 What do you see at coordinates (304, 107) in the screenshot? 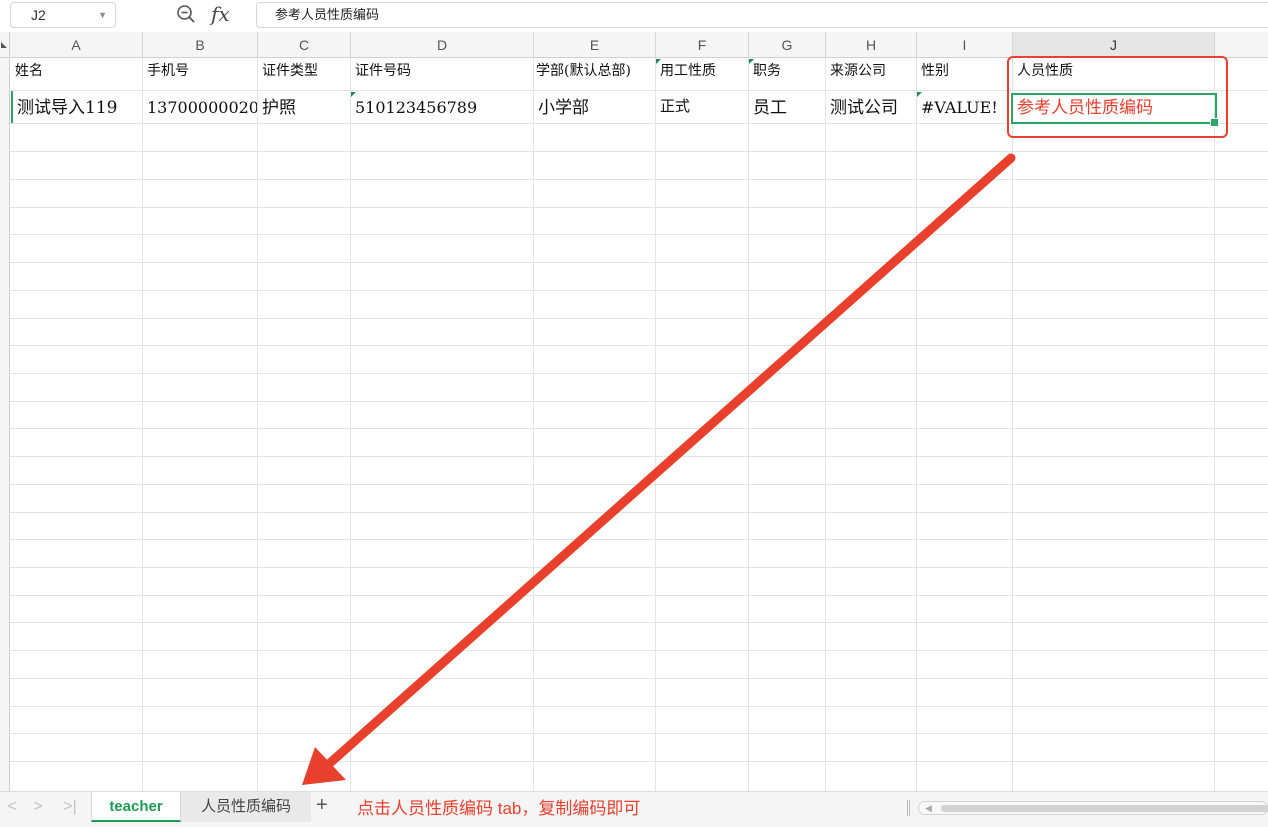
I see `cell-c2: 护照` at bounding box center [304, 107].